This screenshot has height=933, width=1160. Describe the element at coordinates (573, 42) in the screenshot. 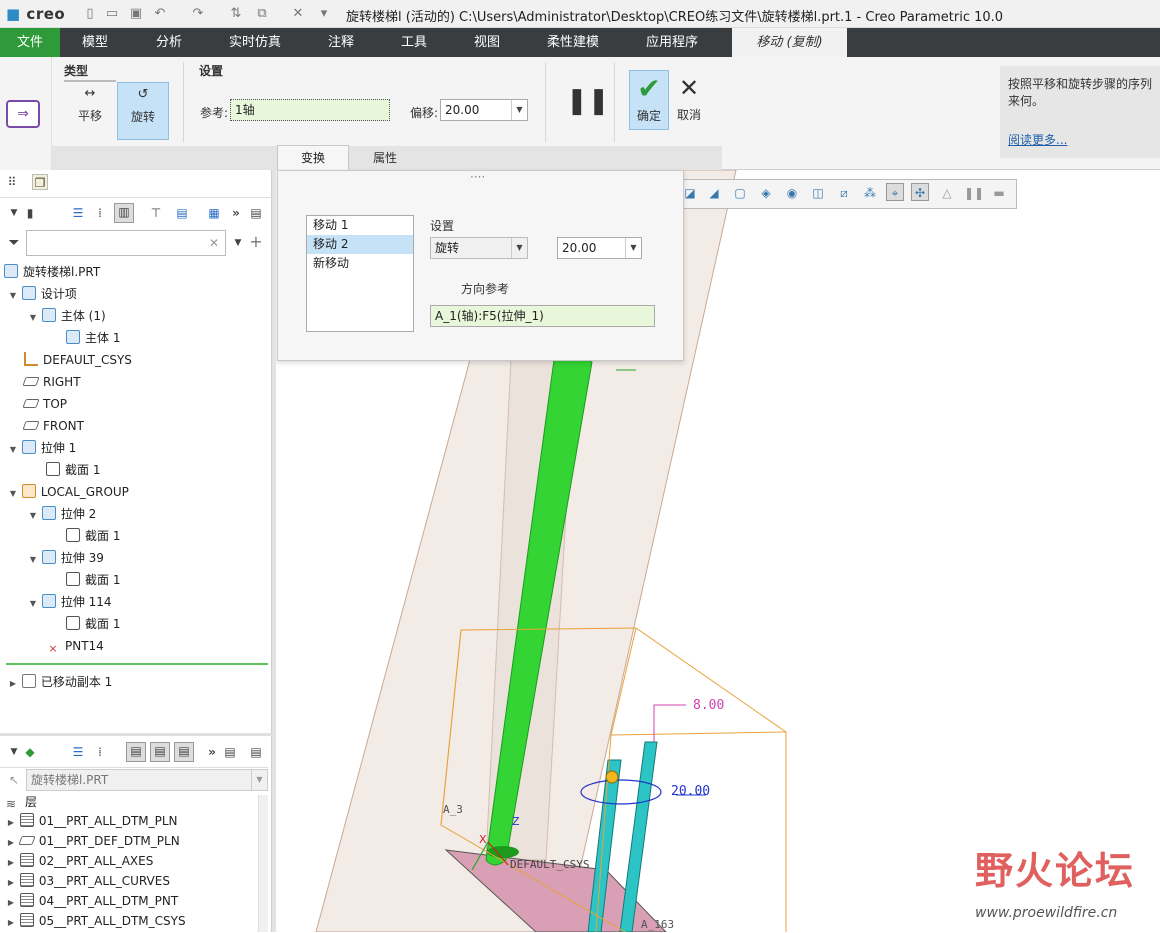

I see `menu-flexible-modeling: 柔性建模` at that location.